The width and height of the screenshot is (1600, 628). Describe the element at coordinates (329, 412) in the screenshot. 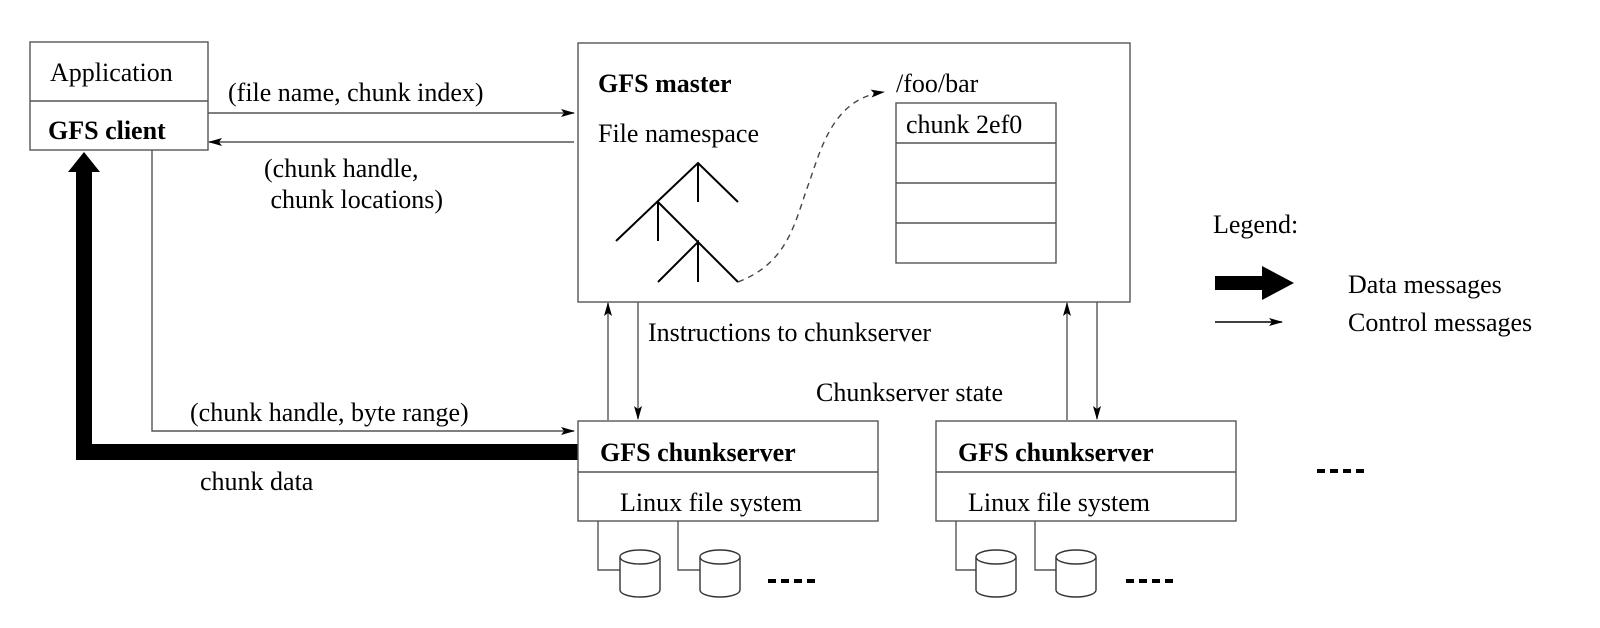

I see `chunk-request-label: (chunk handle, byte range)` at that location.